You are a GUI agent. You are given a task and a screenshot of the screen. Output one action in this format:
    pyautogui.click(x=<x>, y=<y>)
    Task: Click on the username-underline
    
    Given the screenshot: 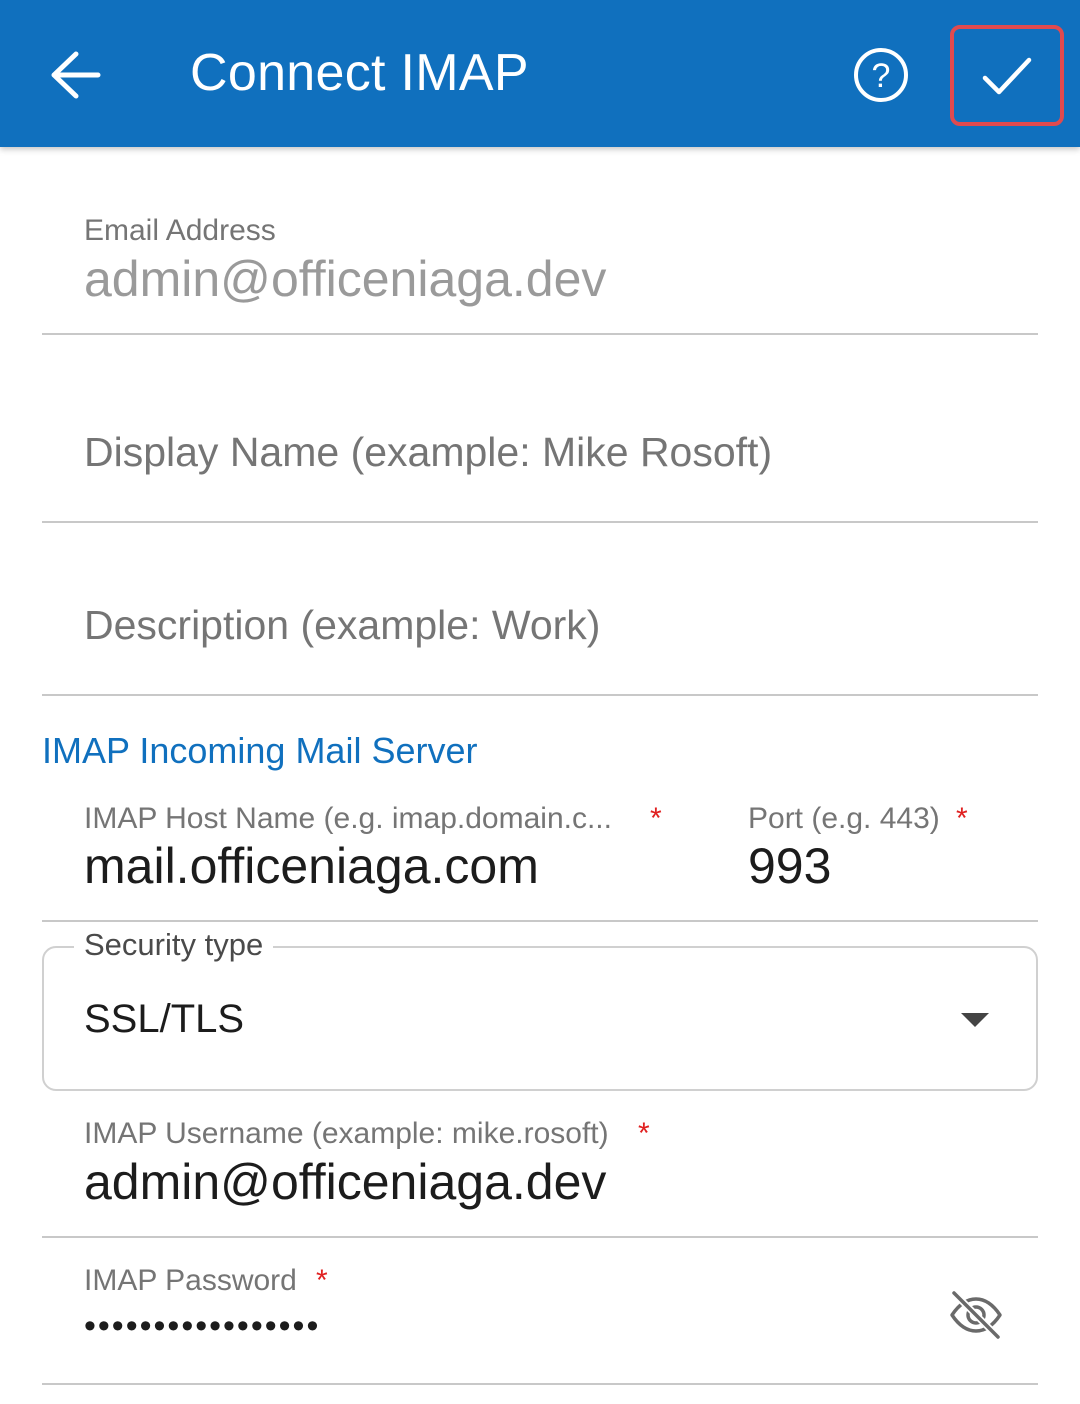 What is the action you would take?
    pyautogui.click(x=540, y=1237)
    